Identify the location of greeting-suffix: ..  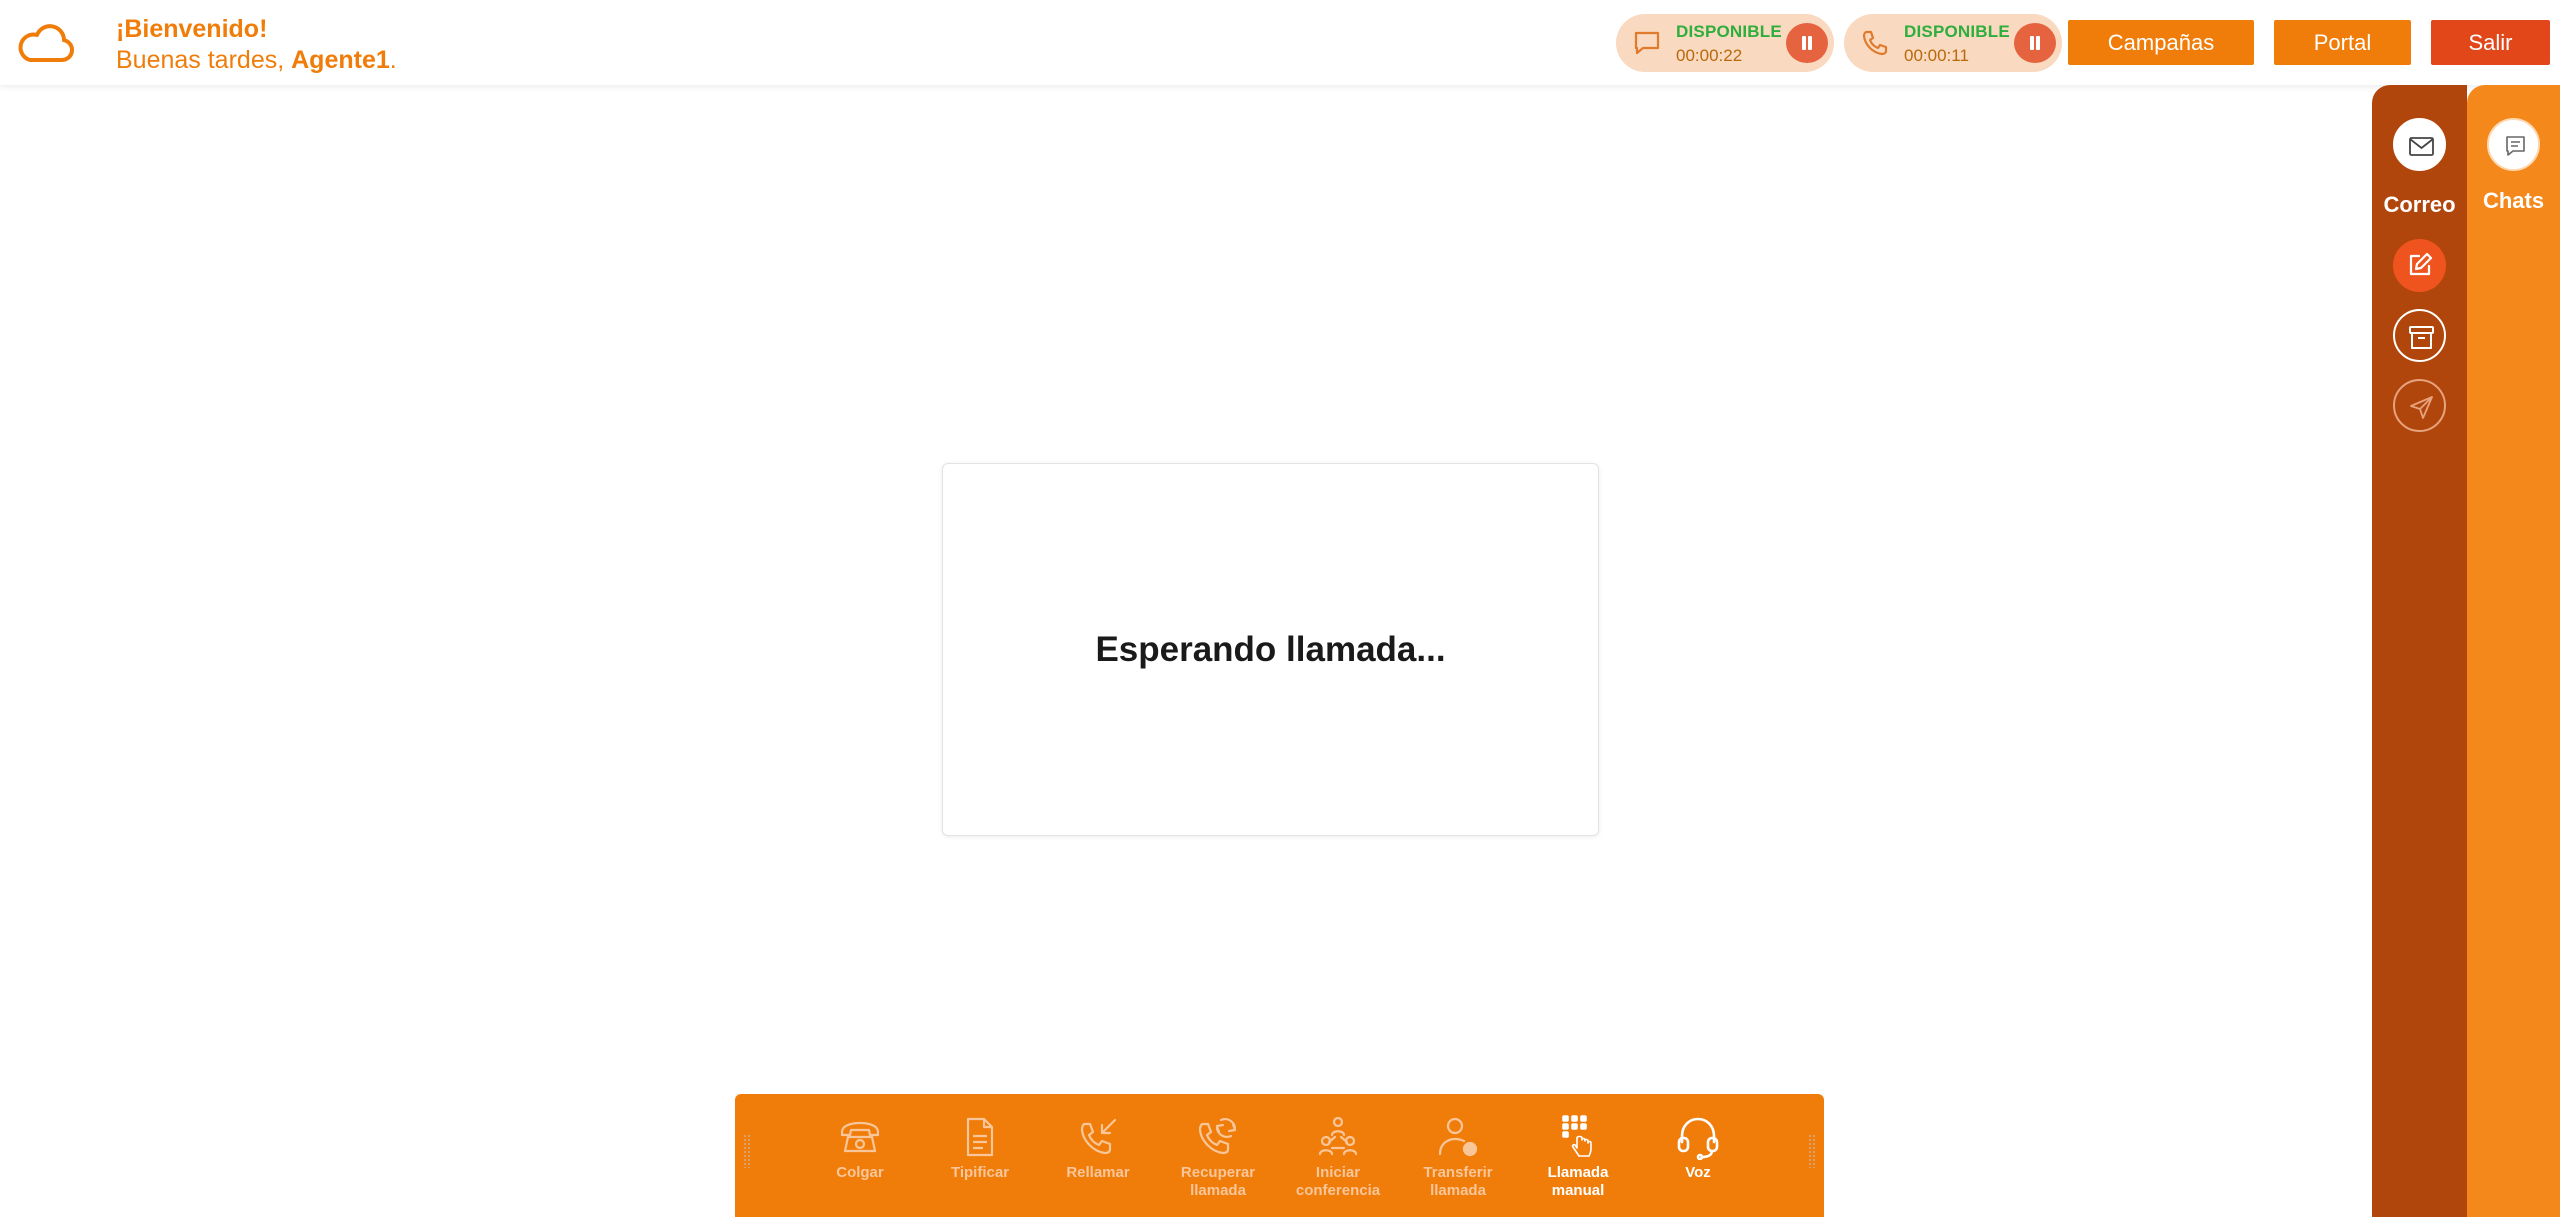
(393, 60).